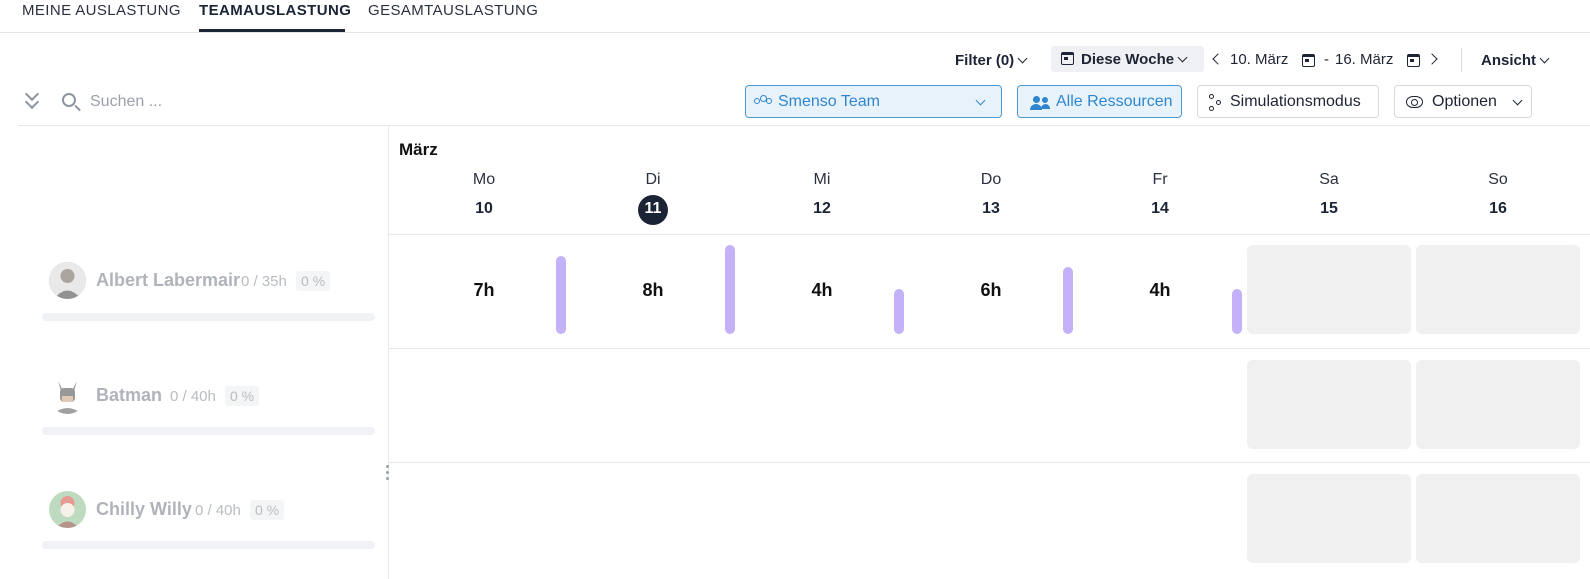 The width and height of the screenshot is (1590, 579). I want to click on day-name: Mi, so click(822, 179).